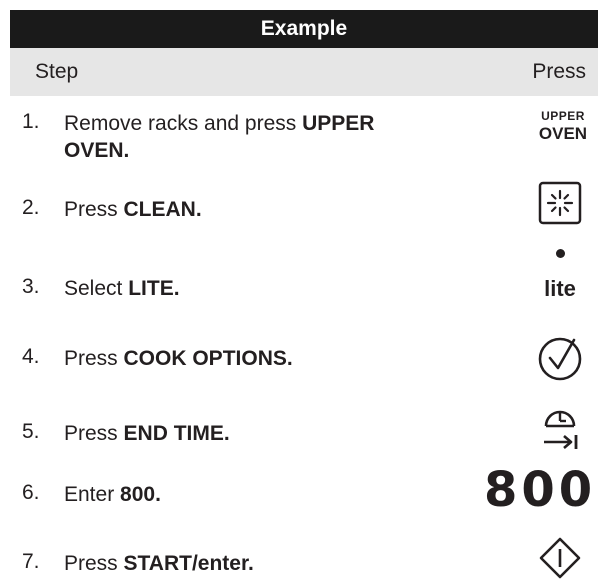  I want to click on lite-indicator-dot, so click(560, 253).